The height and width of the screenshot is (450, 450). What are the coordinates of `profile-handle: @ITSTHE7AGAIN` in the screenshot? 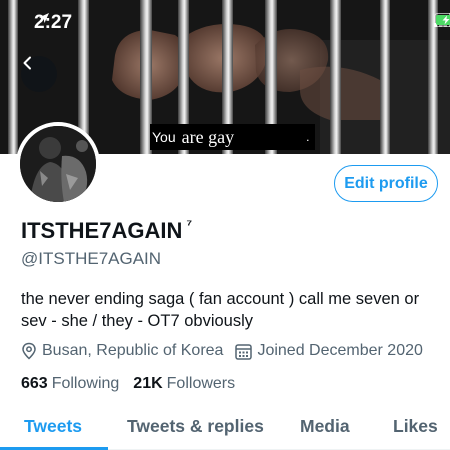 It's located at (91, 258).